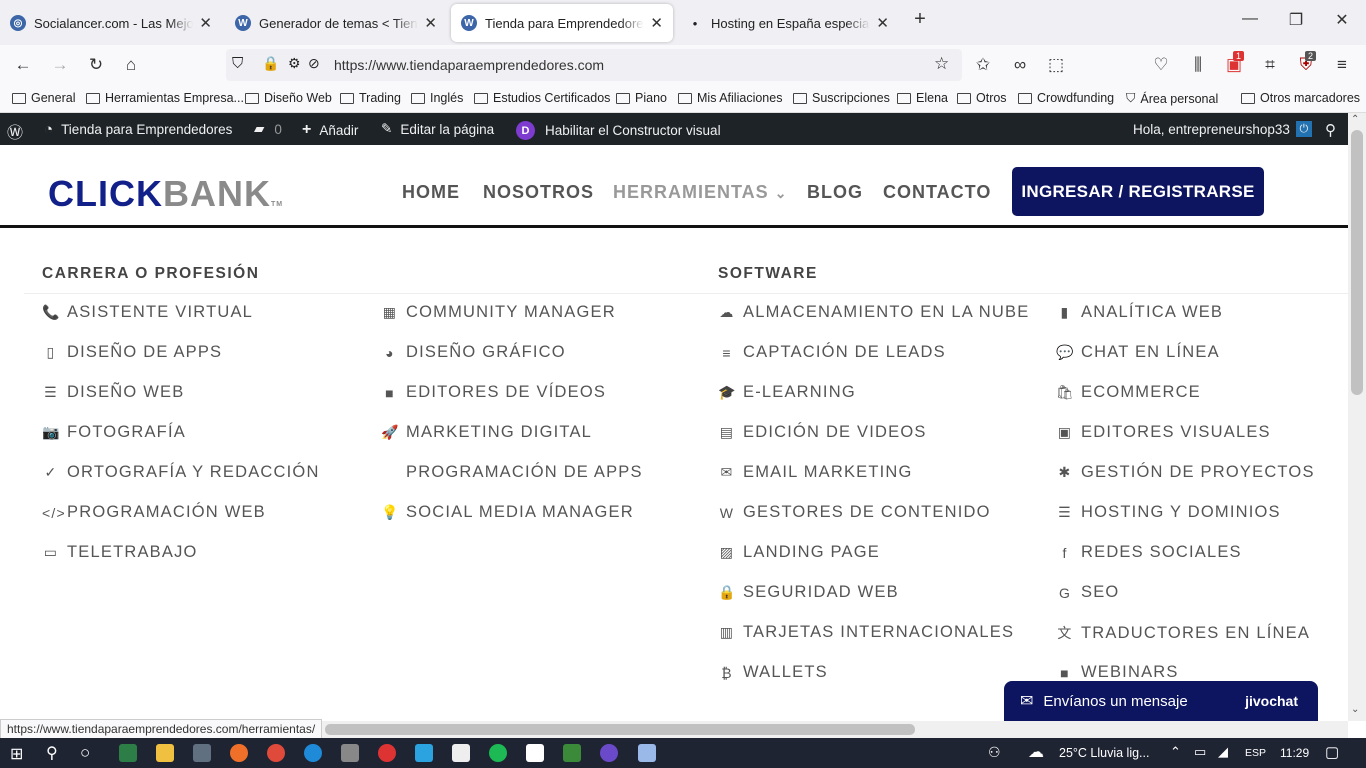 Image resolution: width=1366 pixels, height=768 pixels. I want to click on spotify-icon, so click(498, 753).